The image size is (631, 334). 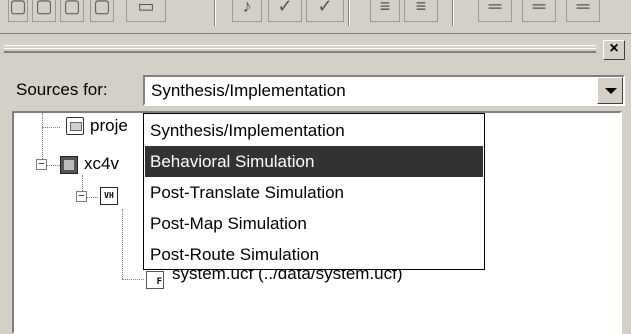 I want to click on panel-title-bar: ×, so click(x=315, y=49).